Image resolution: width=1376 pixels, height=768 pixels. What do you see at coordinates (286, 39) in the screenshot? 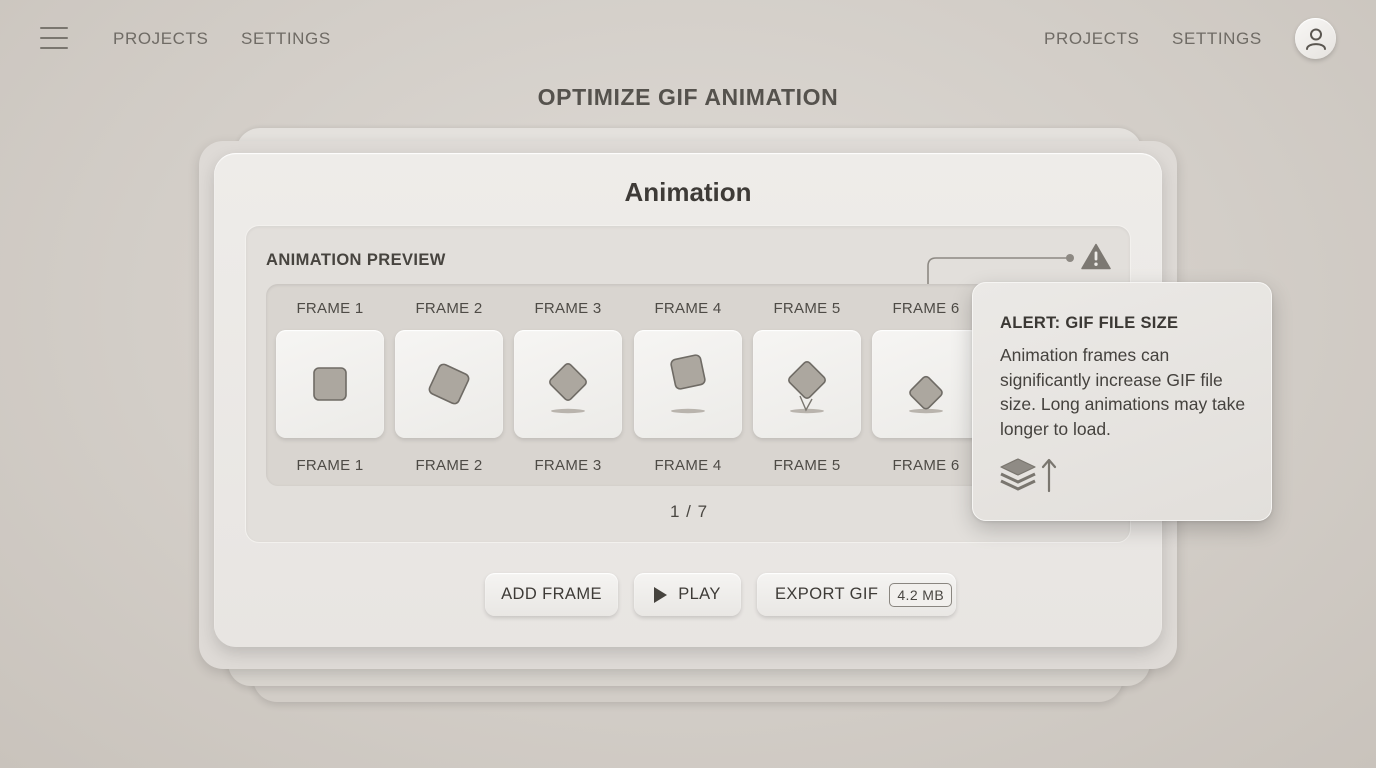
I see `nav-link-settings-left: SETTINGS` at bounding box center [286, 39].